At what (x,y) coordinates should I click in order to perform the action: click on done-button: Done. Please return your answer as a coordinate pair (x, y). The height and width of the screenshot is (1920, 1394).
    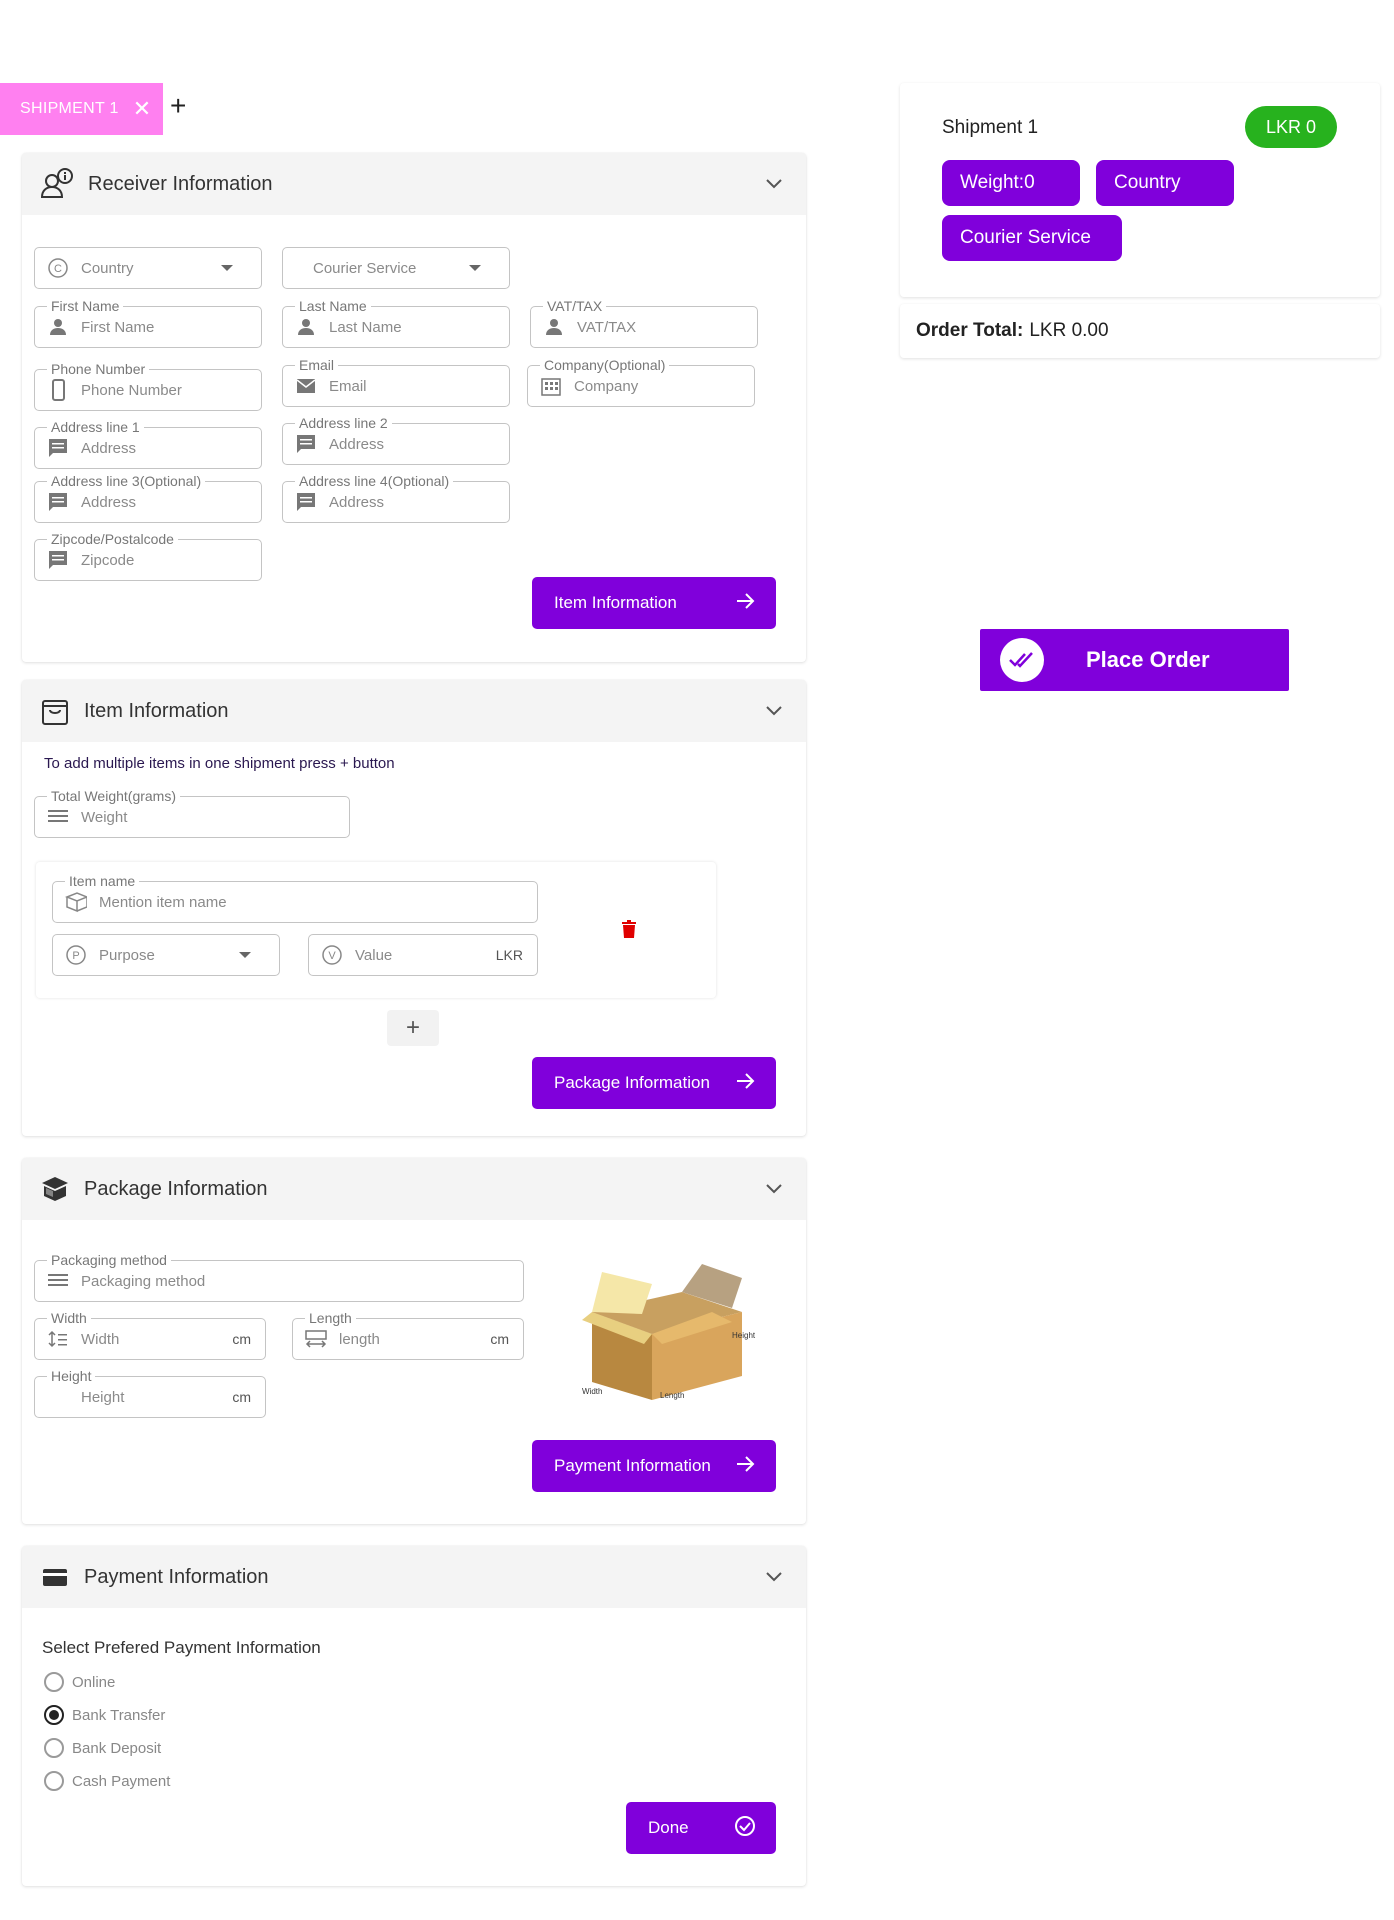
    Looking at the image, I should click on (701, 1828).